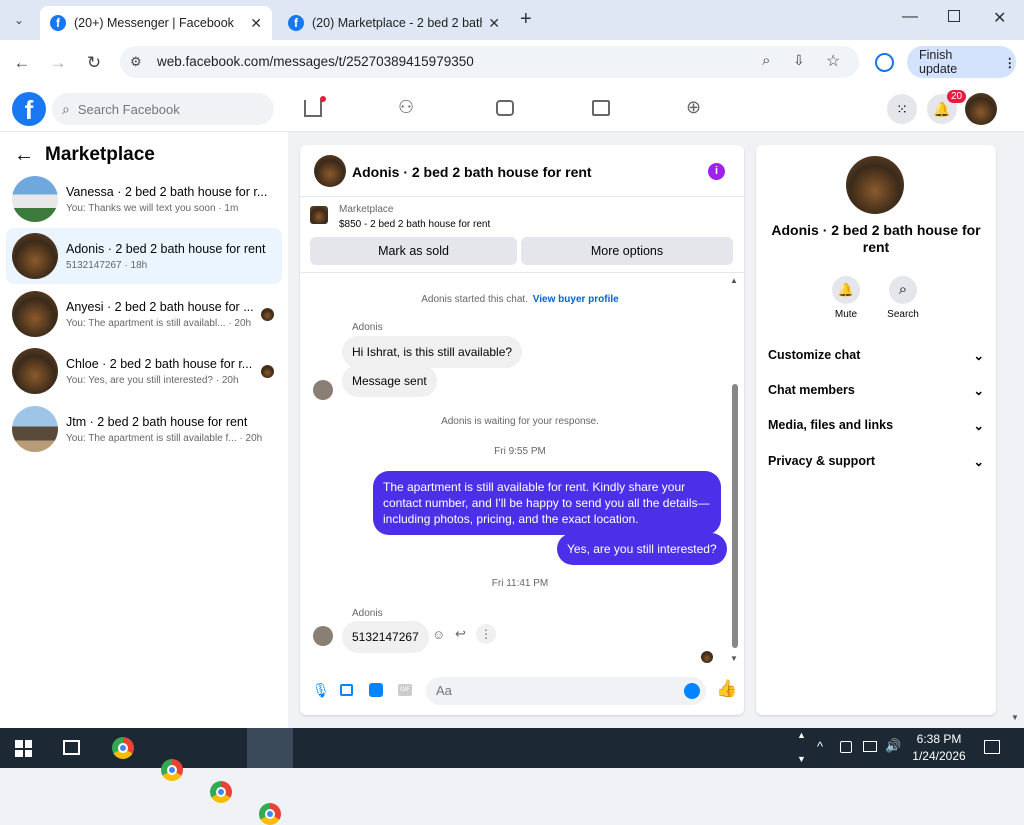 This screenshot has width=1024, height=825. I want to click on search-input, so click(167, 109).